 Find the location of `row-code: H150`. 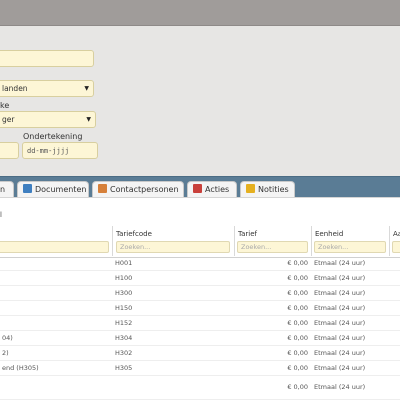

row-code: H150 is located at coordinates (124, 308).